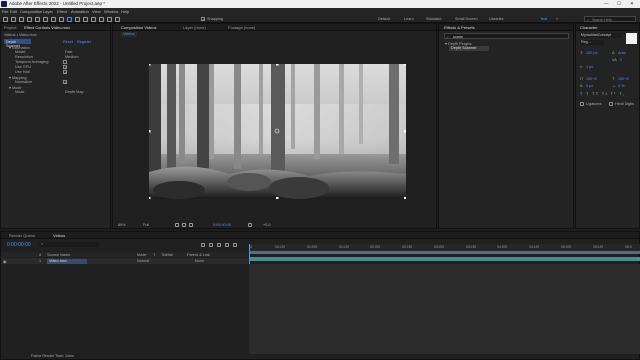 The height and width of the screenshot is (360, 640). What do you see at coordinates (47, 27) in the screenshot?
I see `tab-effect-controls: Effect Controls Video.mov` at bounding box center [47, 27].